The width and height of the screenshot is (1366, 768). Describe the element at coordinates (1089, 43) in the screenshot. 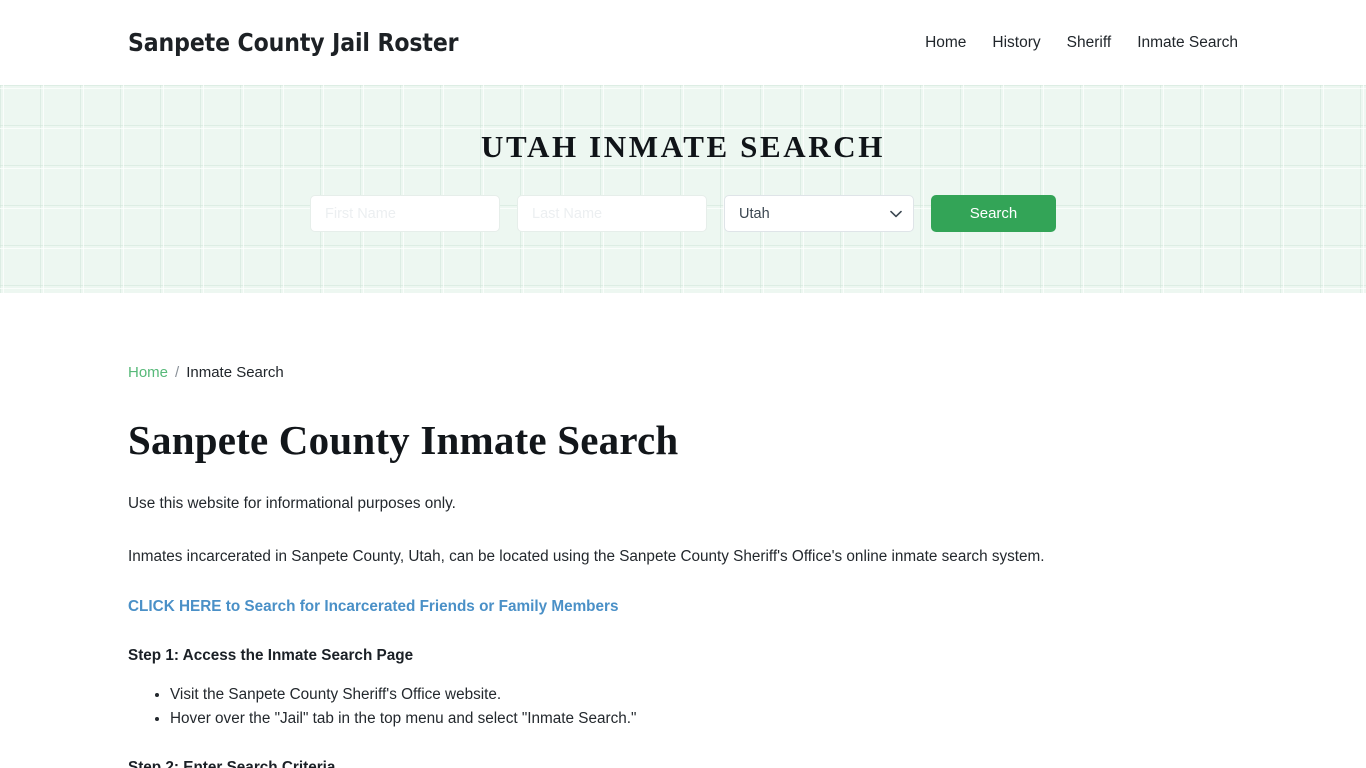

I see `nav-item-sheriff: Sheriff` at that location.